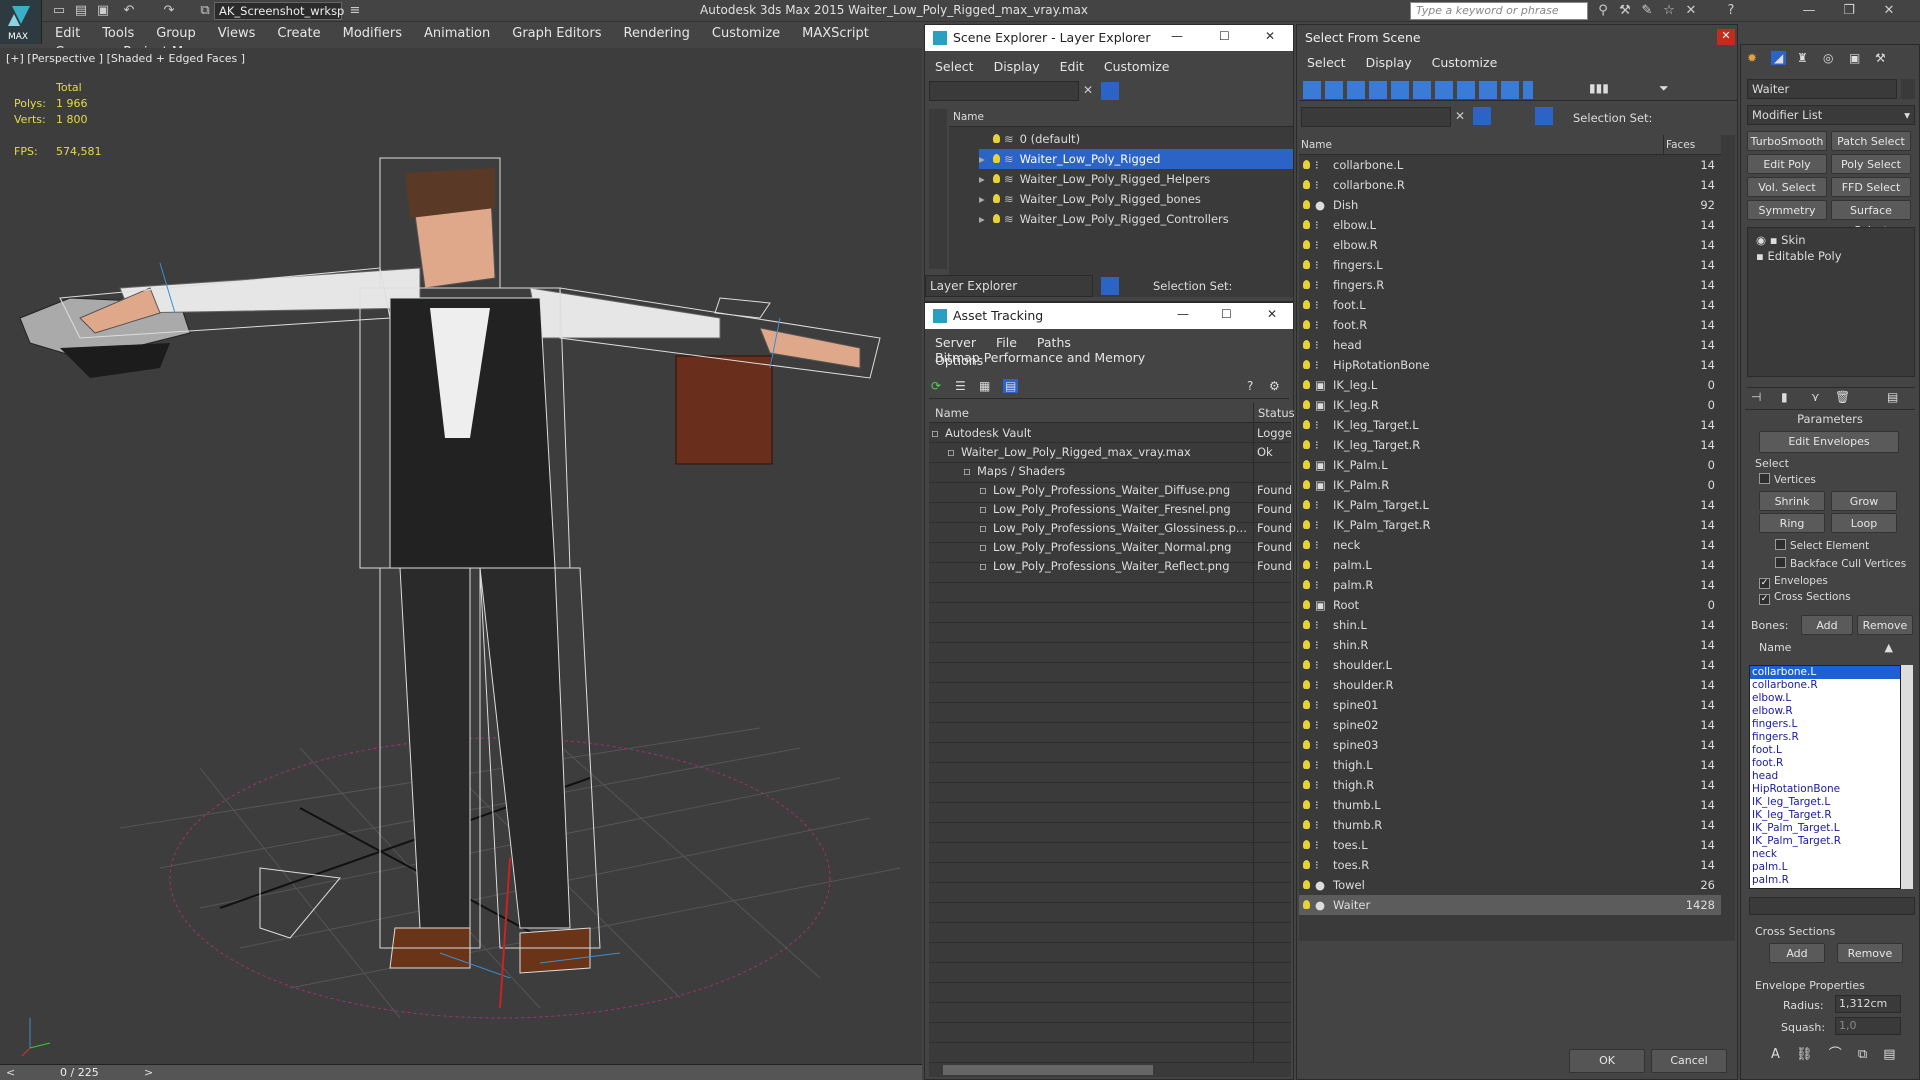  Describe the element at coordinates (1006, 342) in the screenshot. I see `menu-item: File` at that location.